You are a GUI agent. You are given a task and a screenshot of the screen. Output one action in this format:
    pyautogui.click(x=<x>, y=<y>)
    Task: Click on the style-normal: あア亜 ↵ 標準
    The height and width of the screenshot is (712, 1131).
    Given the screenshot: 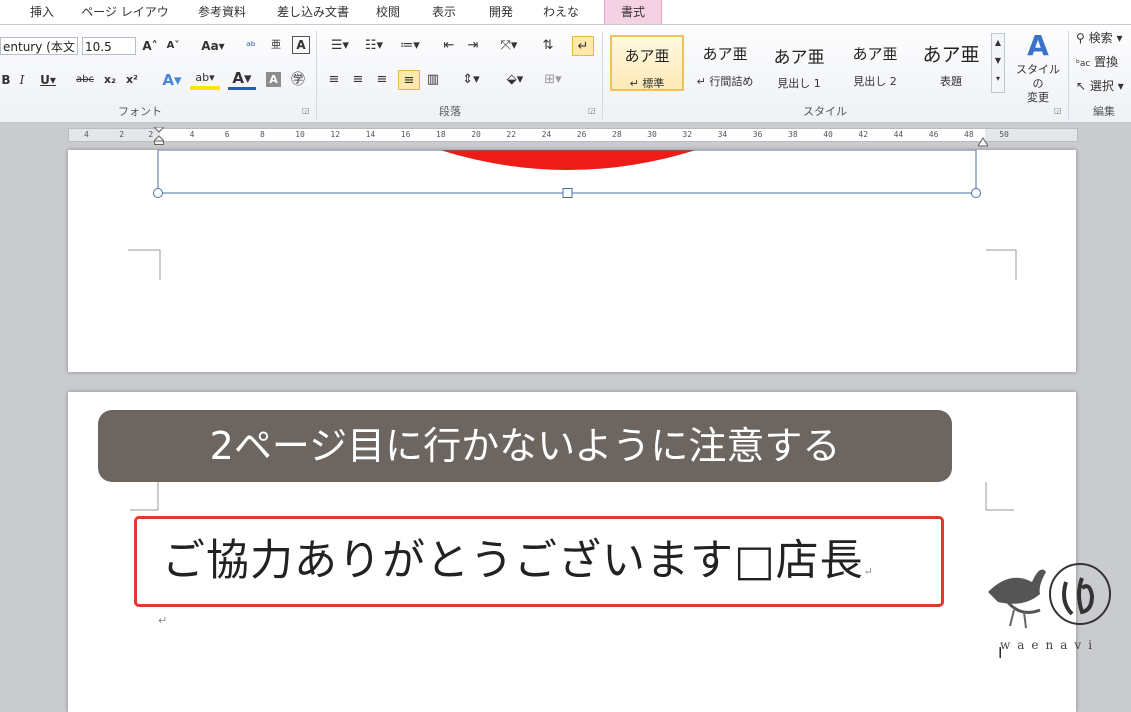 What is the action you would take?
    pyautogui.click(x=647, y=63)
    